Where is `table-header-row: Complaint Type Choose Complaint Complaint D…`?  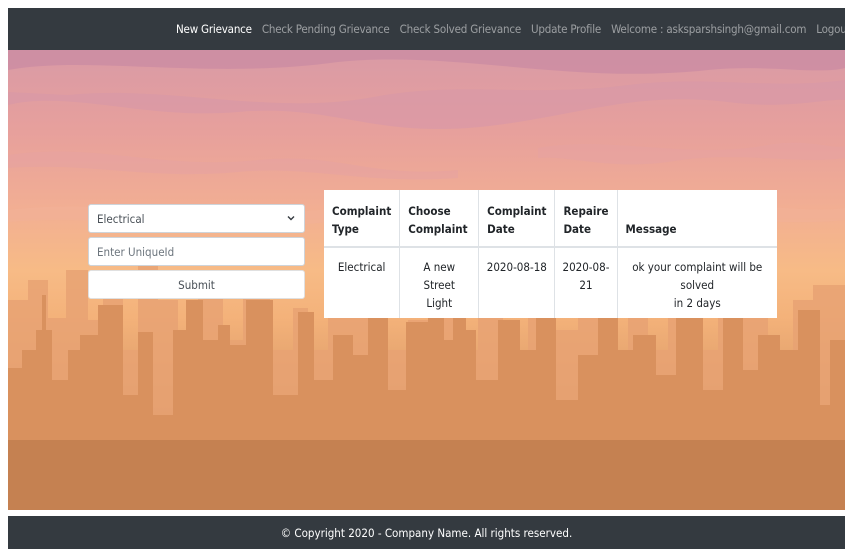
table-header-row: Complaint Type Choose Complaint Complaint D… is located at coordinates (550, 219).